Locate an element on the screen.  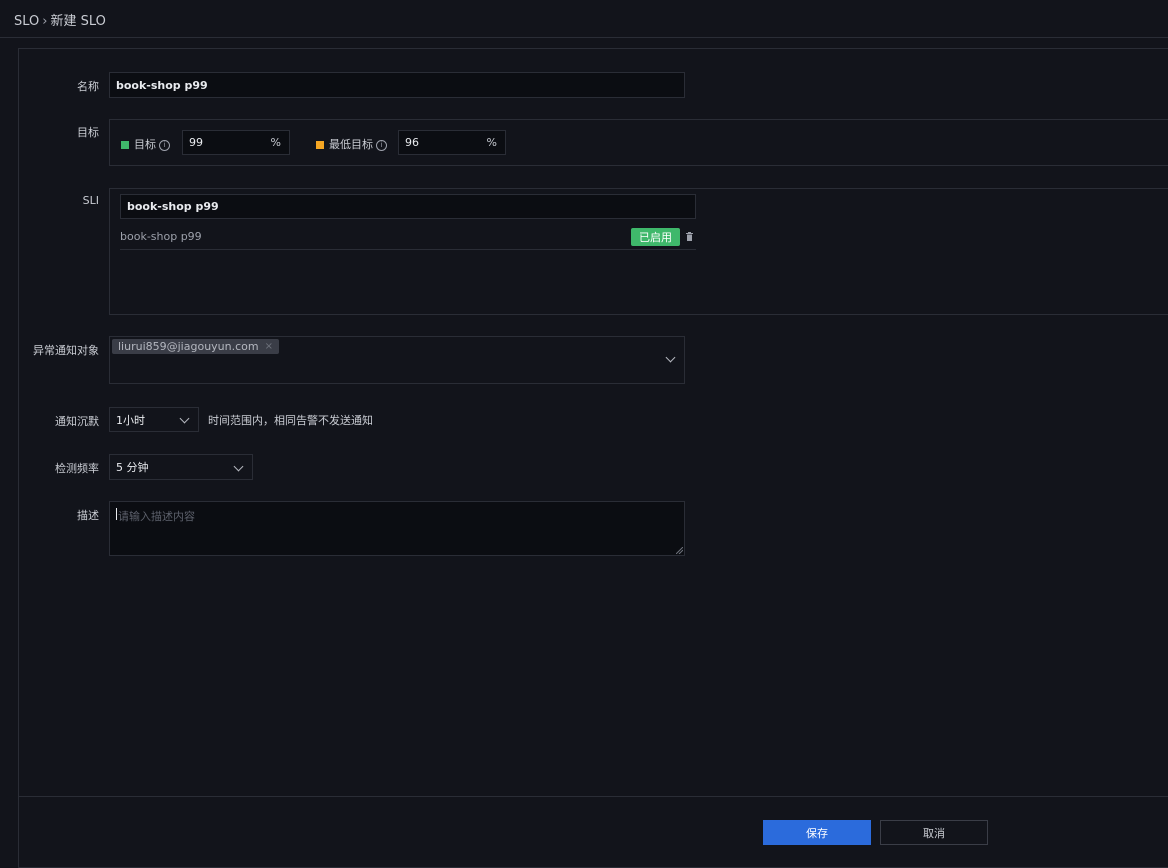
silence-hint: 时间范围内，相同告警不发送通知 is located at coordinates (290, 420).